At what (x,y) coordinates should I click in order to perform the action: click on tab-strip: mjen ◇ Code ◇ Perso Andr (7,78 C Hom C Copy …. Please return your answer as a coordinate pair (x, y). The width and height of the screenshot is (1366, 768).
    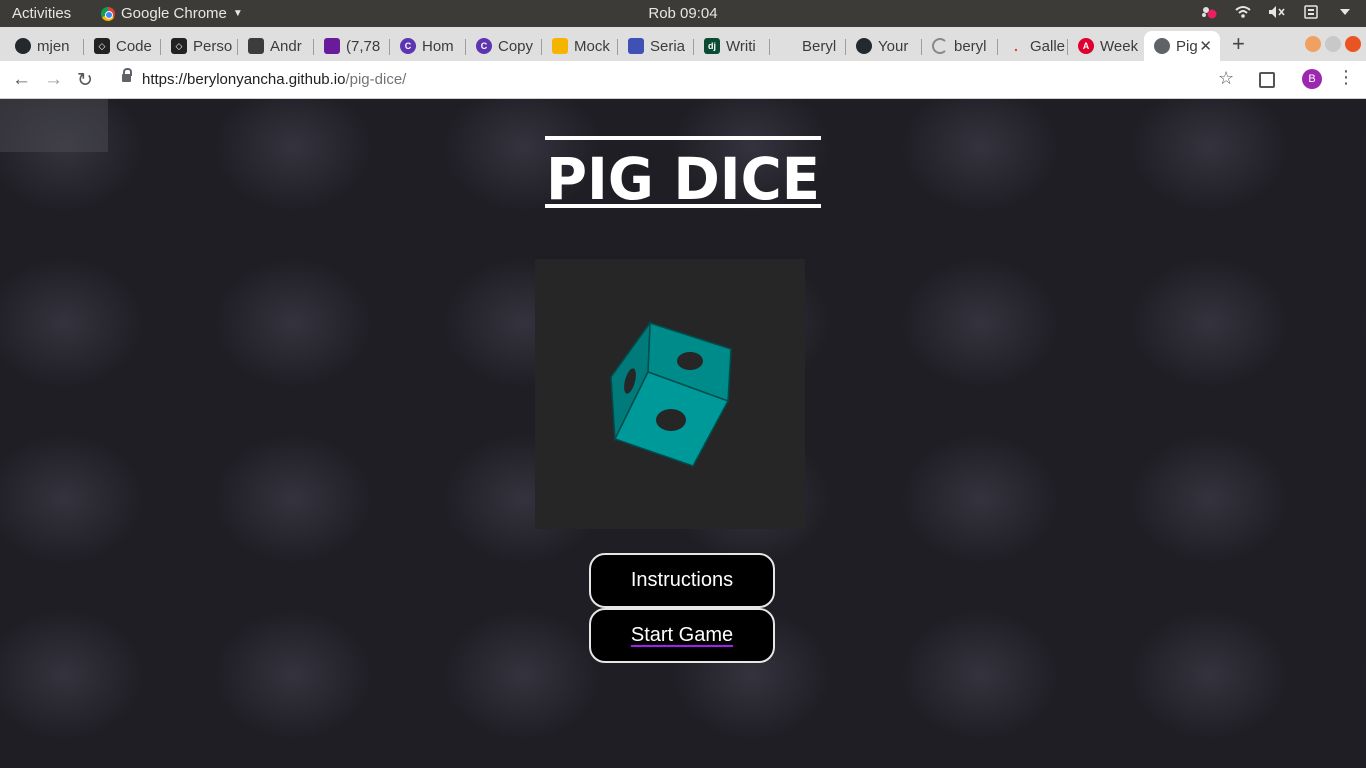
    Looking at the image, I should click on (683, 44).